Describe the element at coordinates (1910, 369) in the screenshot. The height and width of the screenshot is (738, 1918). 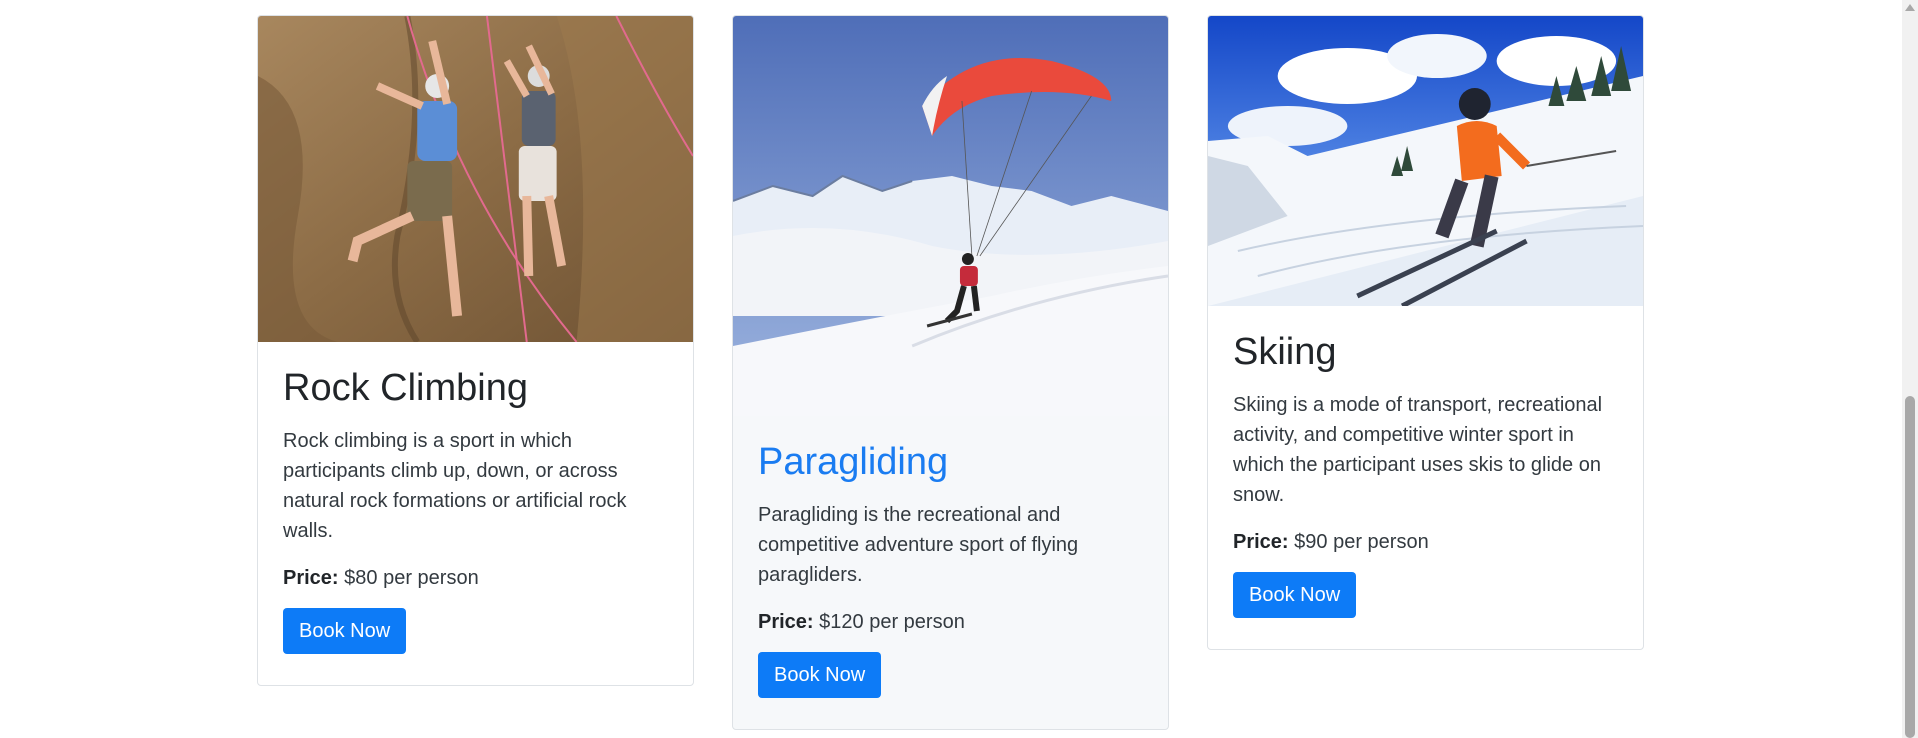
I see `page-scrollbar` at that location.